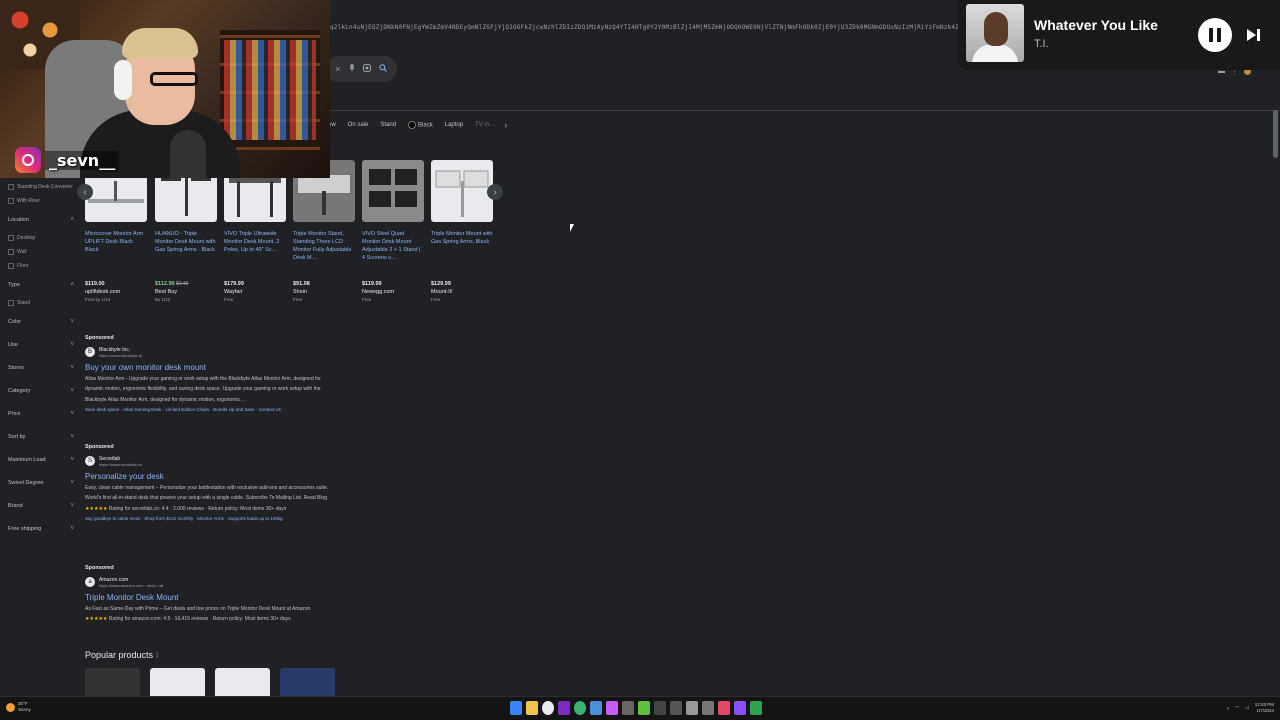 The height and width of the screenshot is (720, 1280). Describe the element at coordinates (361, 69) in the screenshot. I see `search-box: ×` at that location.